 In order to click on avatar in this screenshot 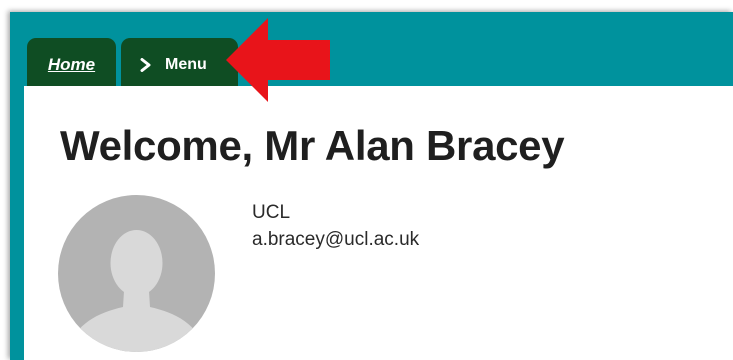, I will do `click(136, 273)`.